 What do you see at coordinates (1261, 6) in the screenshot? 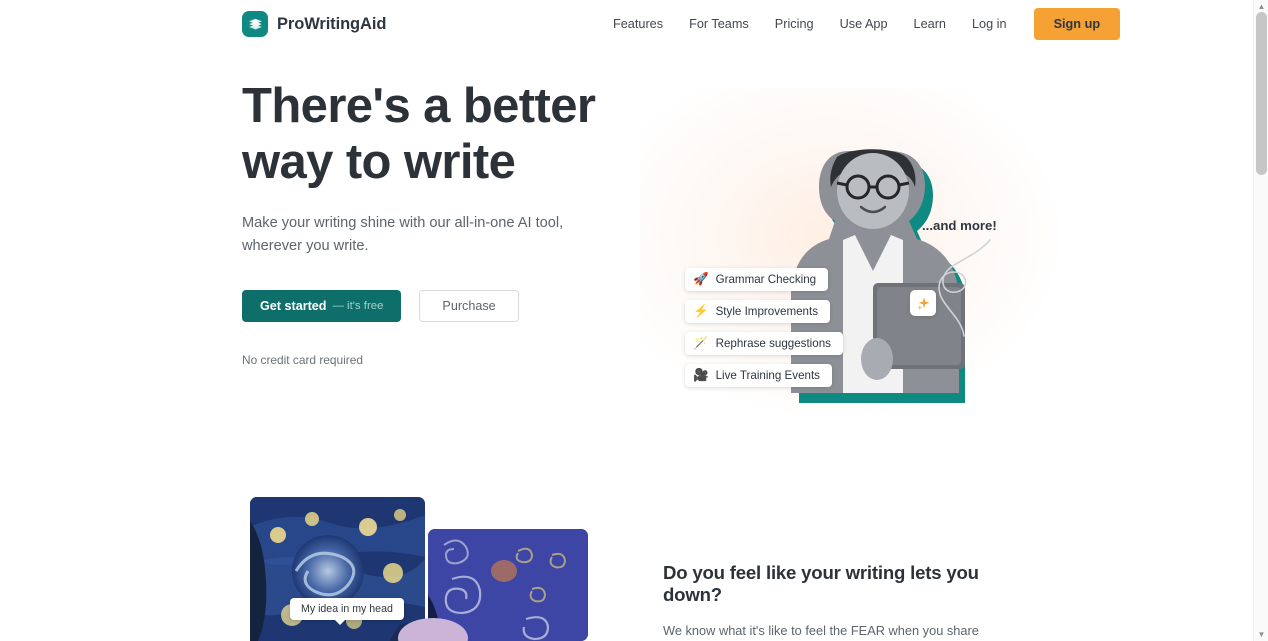
I see `scroll-up-arrow-icon: ▲` at bounding box center [1261, 6].